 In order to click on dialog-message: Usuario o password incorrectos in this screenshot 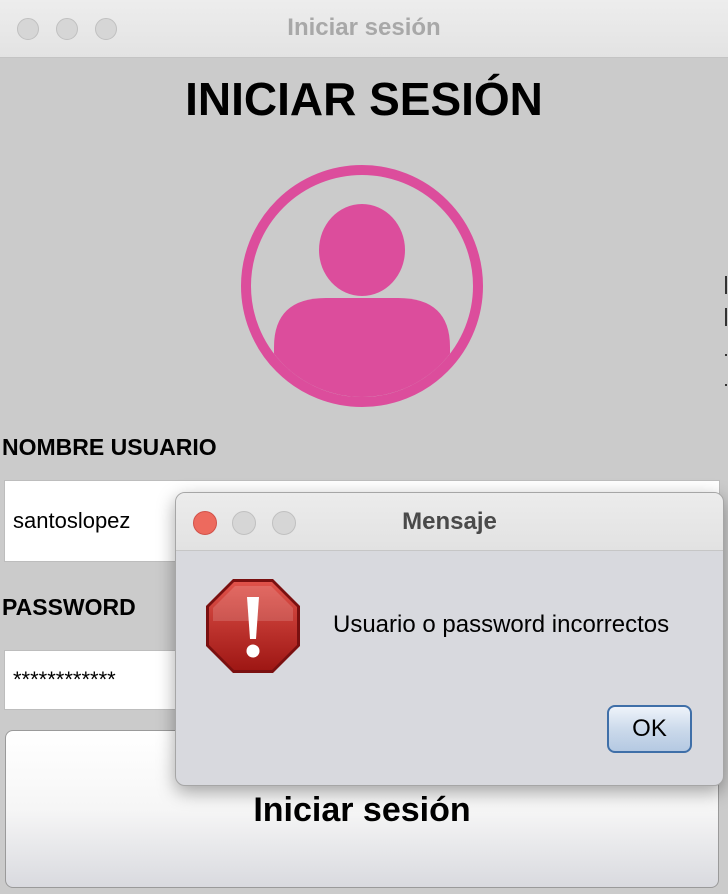, I will do `click(501, 624)`.